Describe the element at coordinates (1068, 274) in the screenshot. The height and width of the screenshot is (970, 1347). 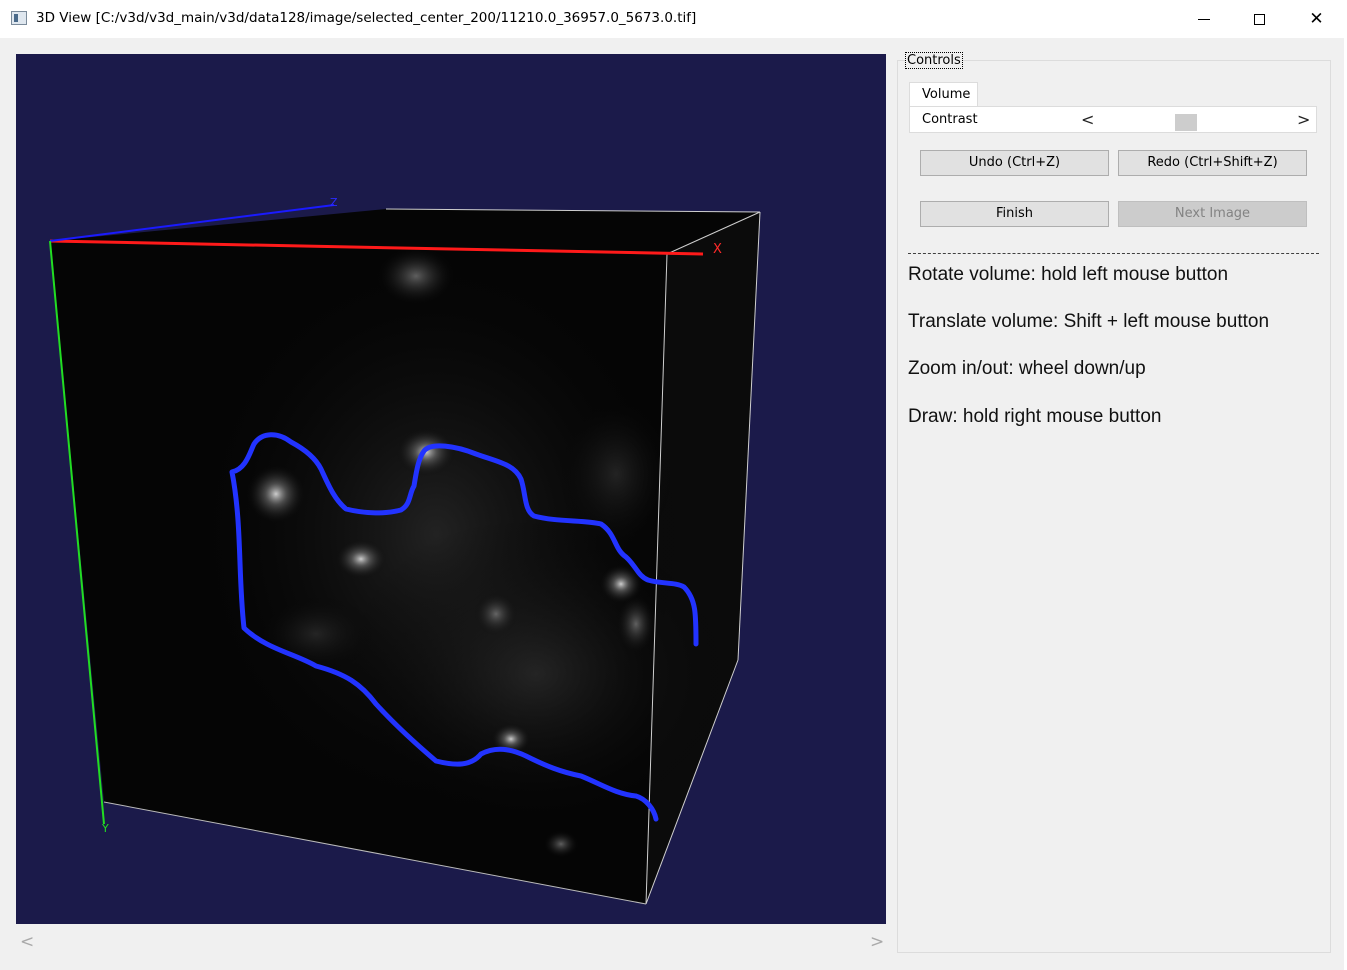
I see `help-rotate: Rotate volume: hold left mouse button` at that location.